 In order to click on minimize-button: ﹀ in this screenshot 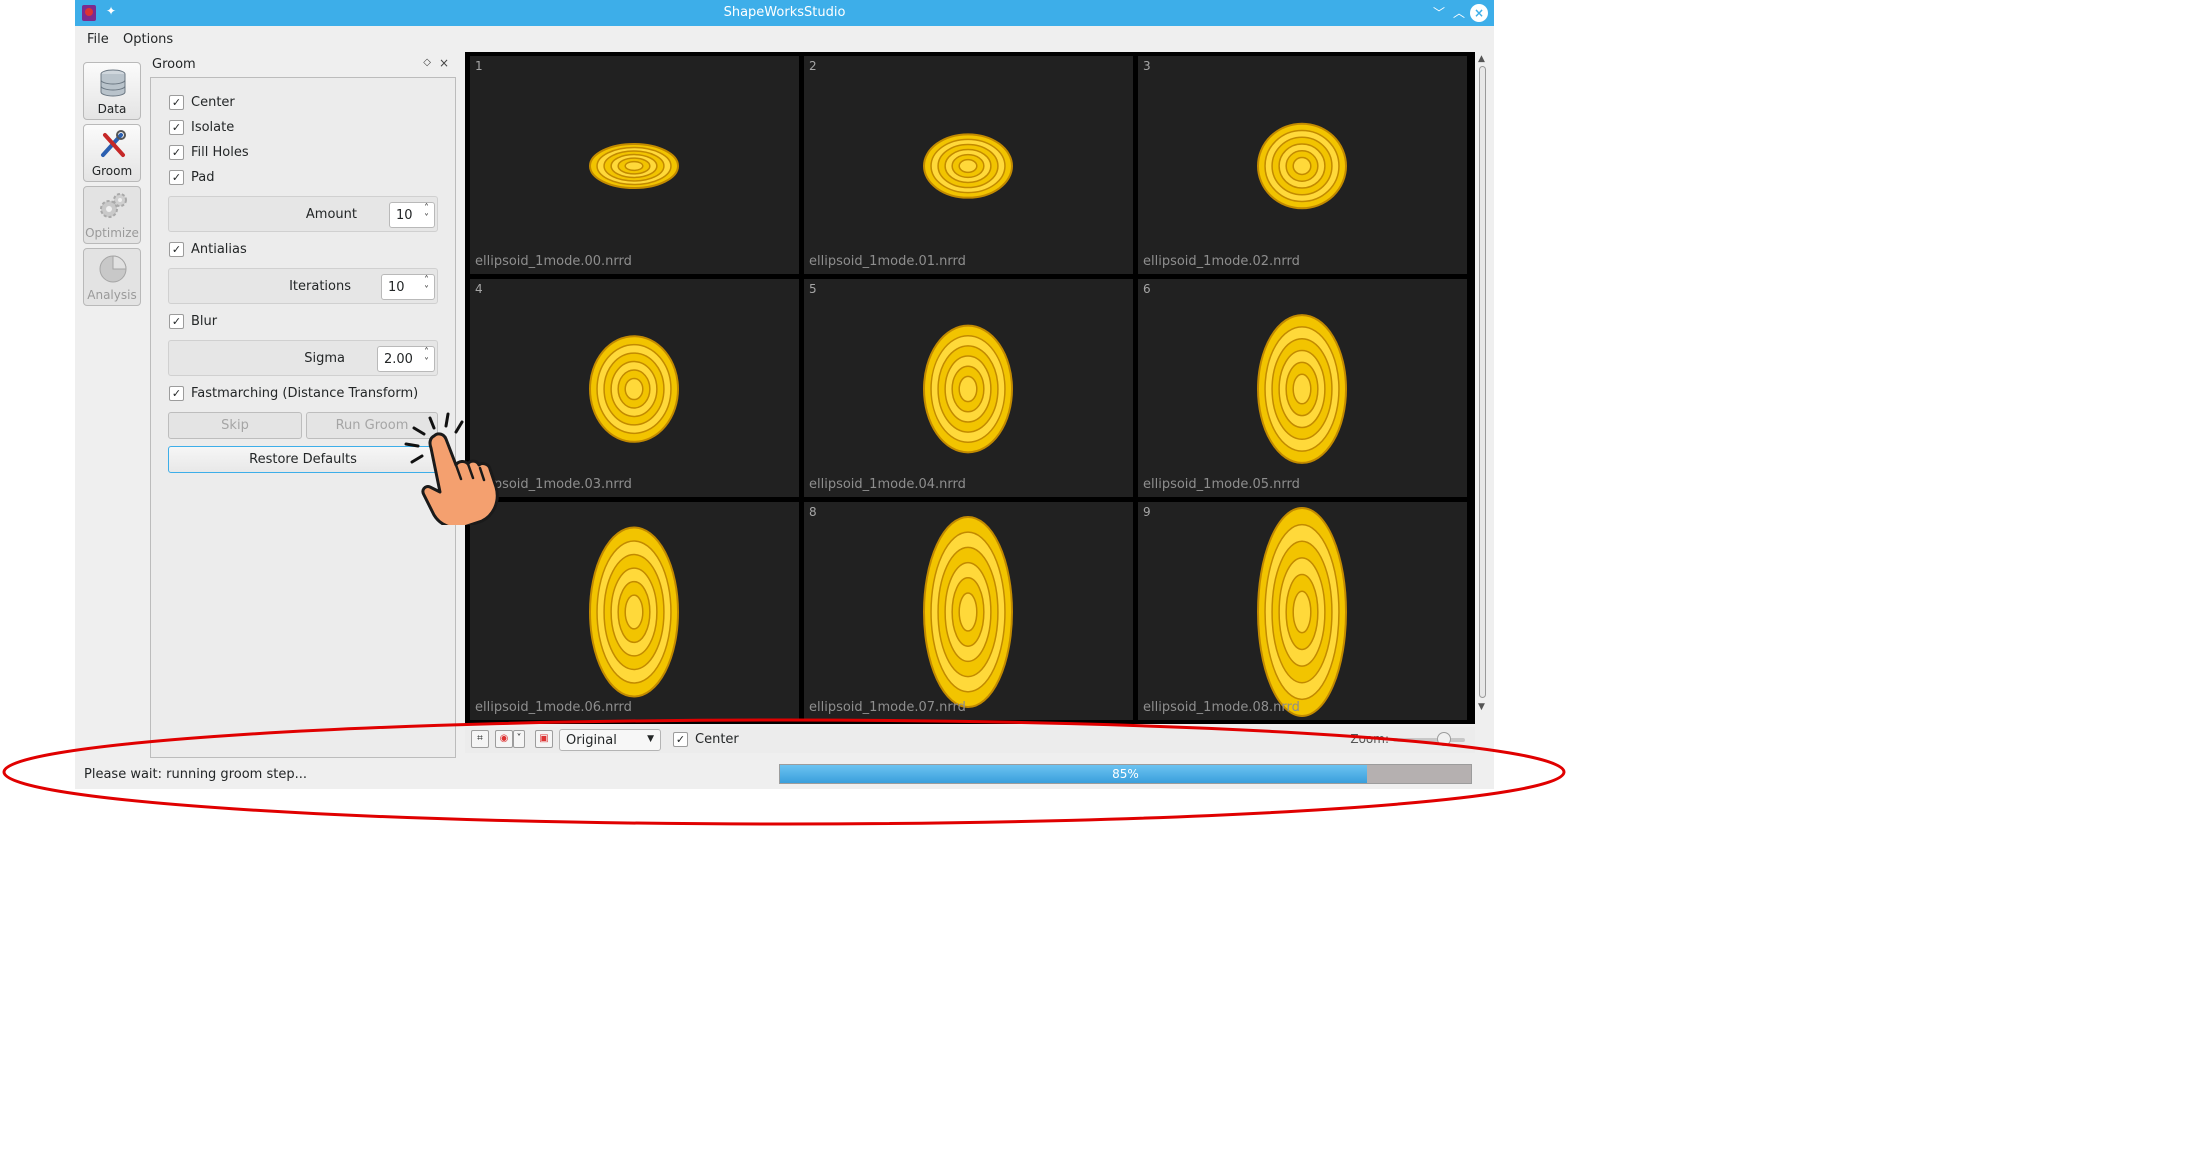, I will do `click(1439, 13)`.